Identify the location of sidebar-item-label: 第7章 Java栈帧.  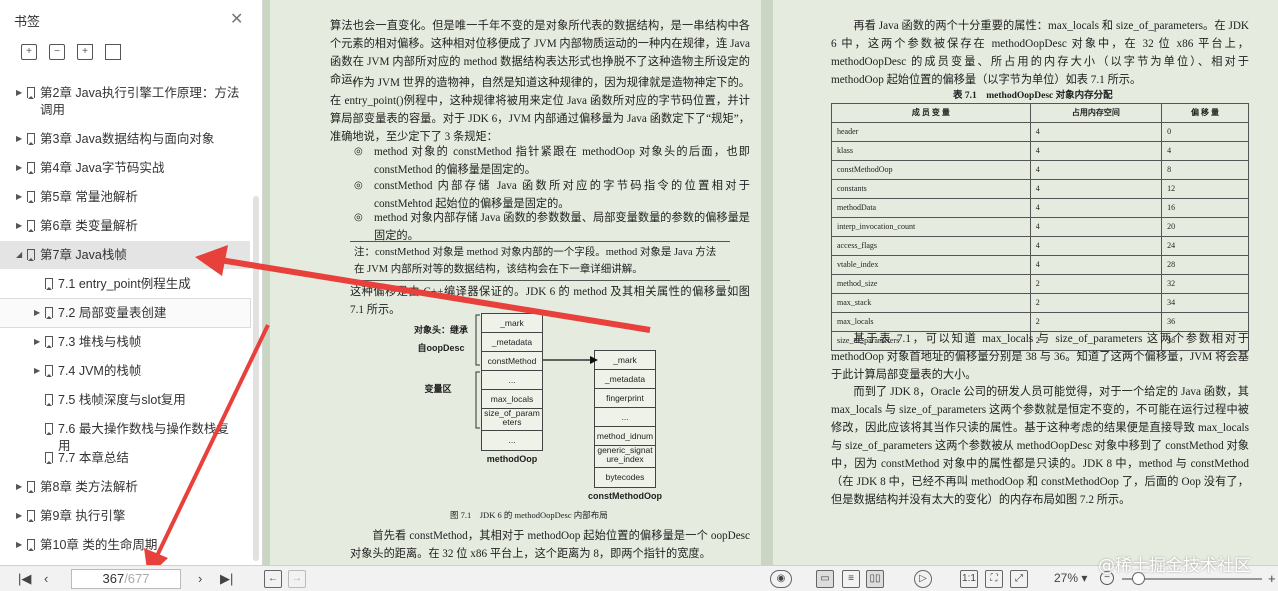
(83, 255).